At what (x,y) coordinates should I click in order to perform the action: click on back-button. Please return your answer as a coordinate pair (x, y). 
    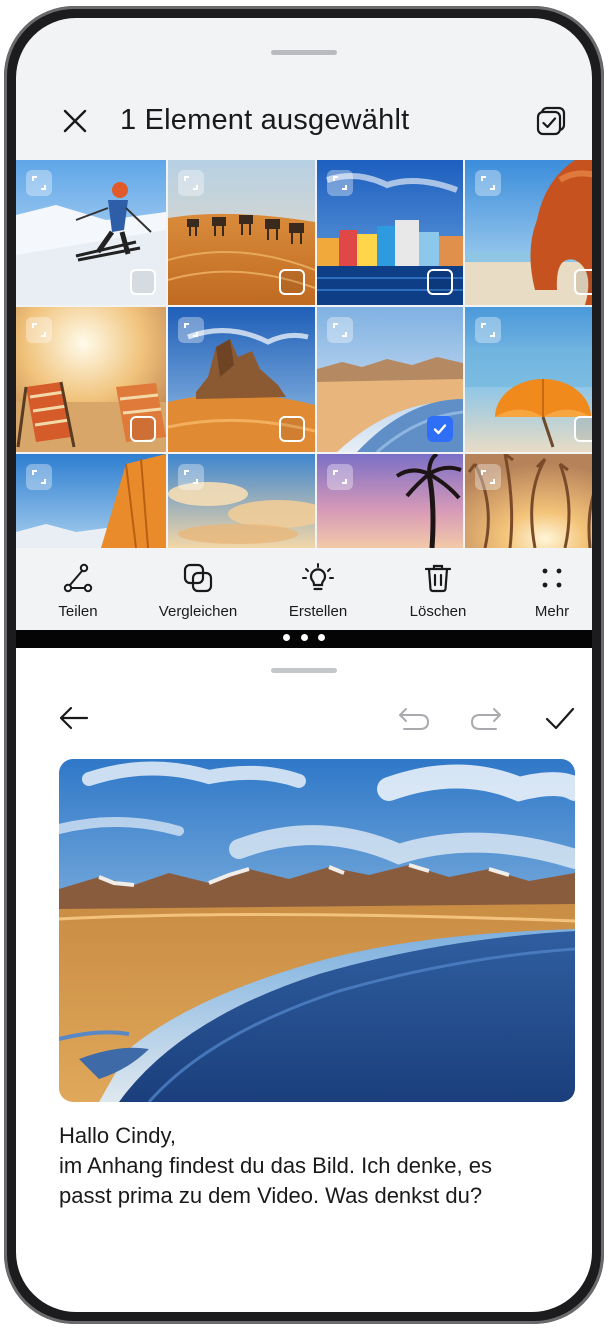
    Looking at the image, I should click on (74, 718).